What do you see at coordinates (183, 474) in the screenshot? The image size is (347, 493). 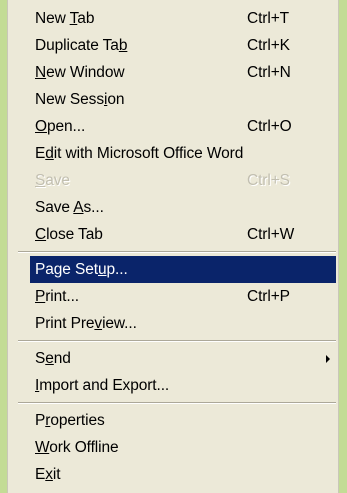 I see `menu-item-exit: Exit` at bounding box center [183, 474].